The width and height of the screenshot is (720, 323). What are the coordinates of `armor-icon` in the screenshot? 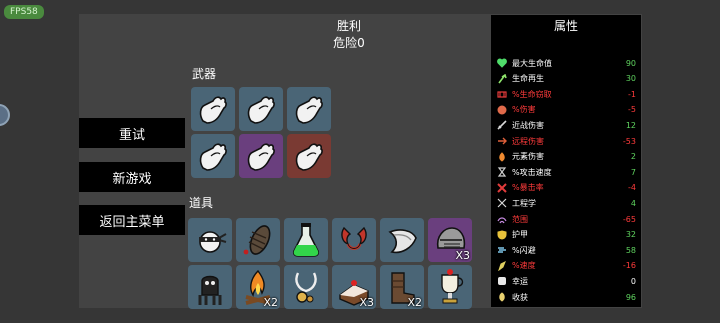 It's located at (502, 235).